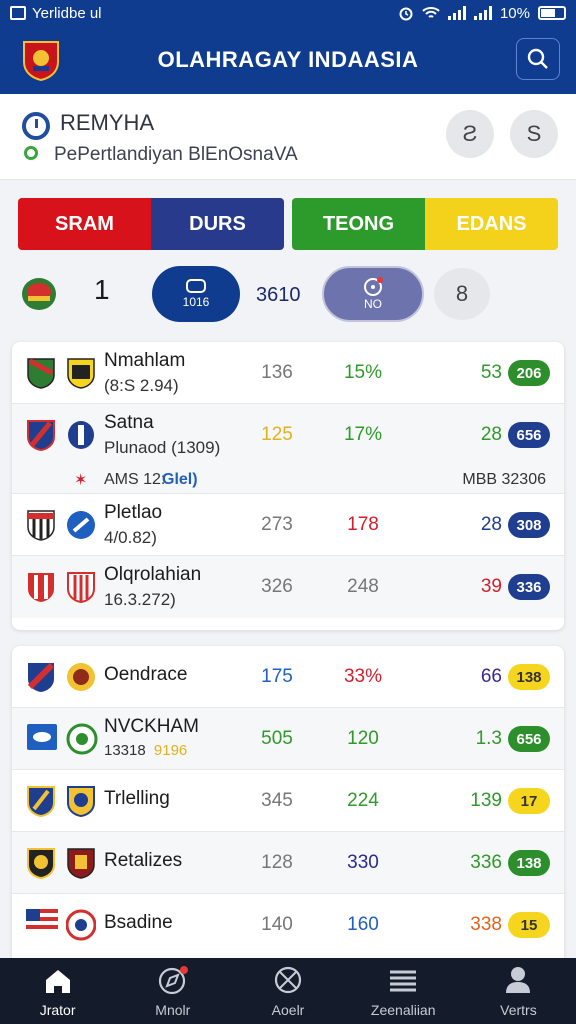  What do you see at coordinates (288, 587) in the screenshot?
I see `table-row: Olqrolahian 16.3.272) 326 248 39 336` at bounding box center [288, 587].